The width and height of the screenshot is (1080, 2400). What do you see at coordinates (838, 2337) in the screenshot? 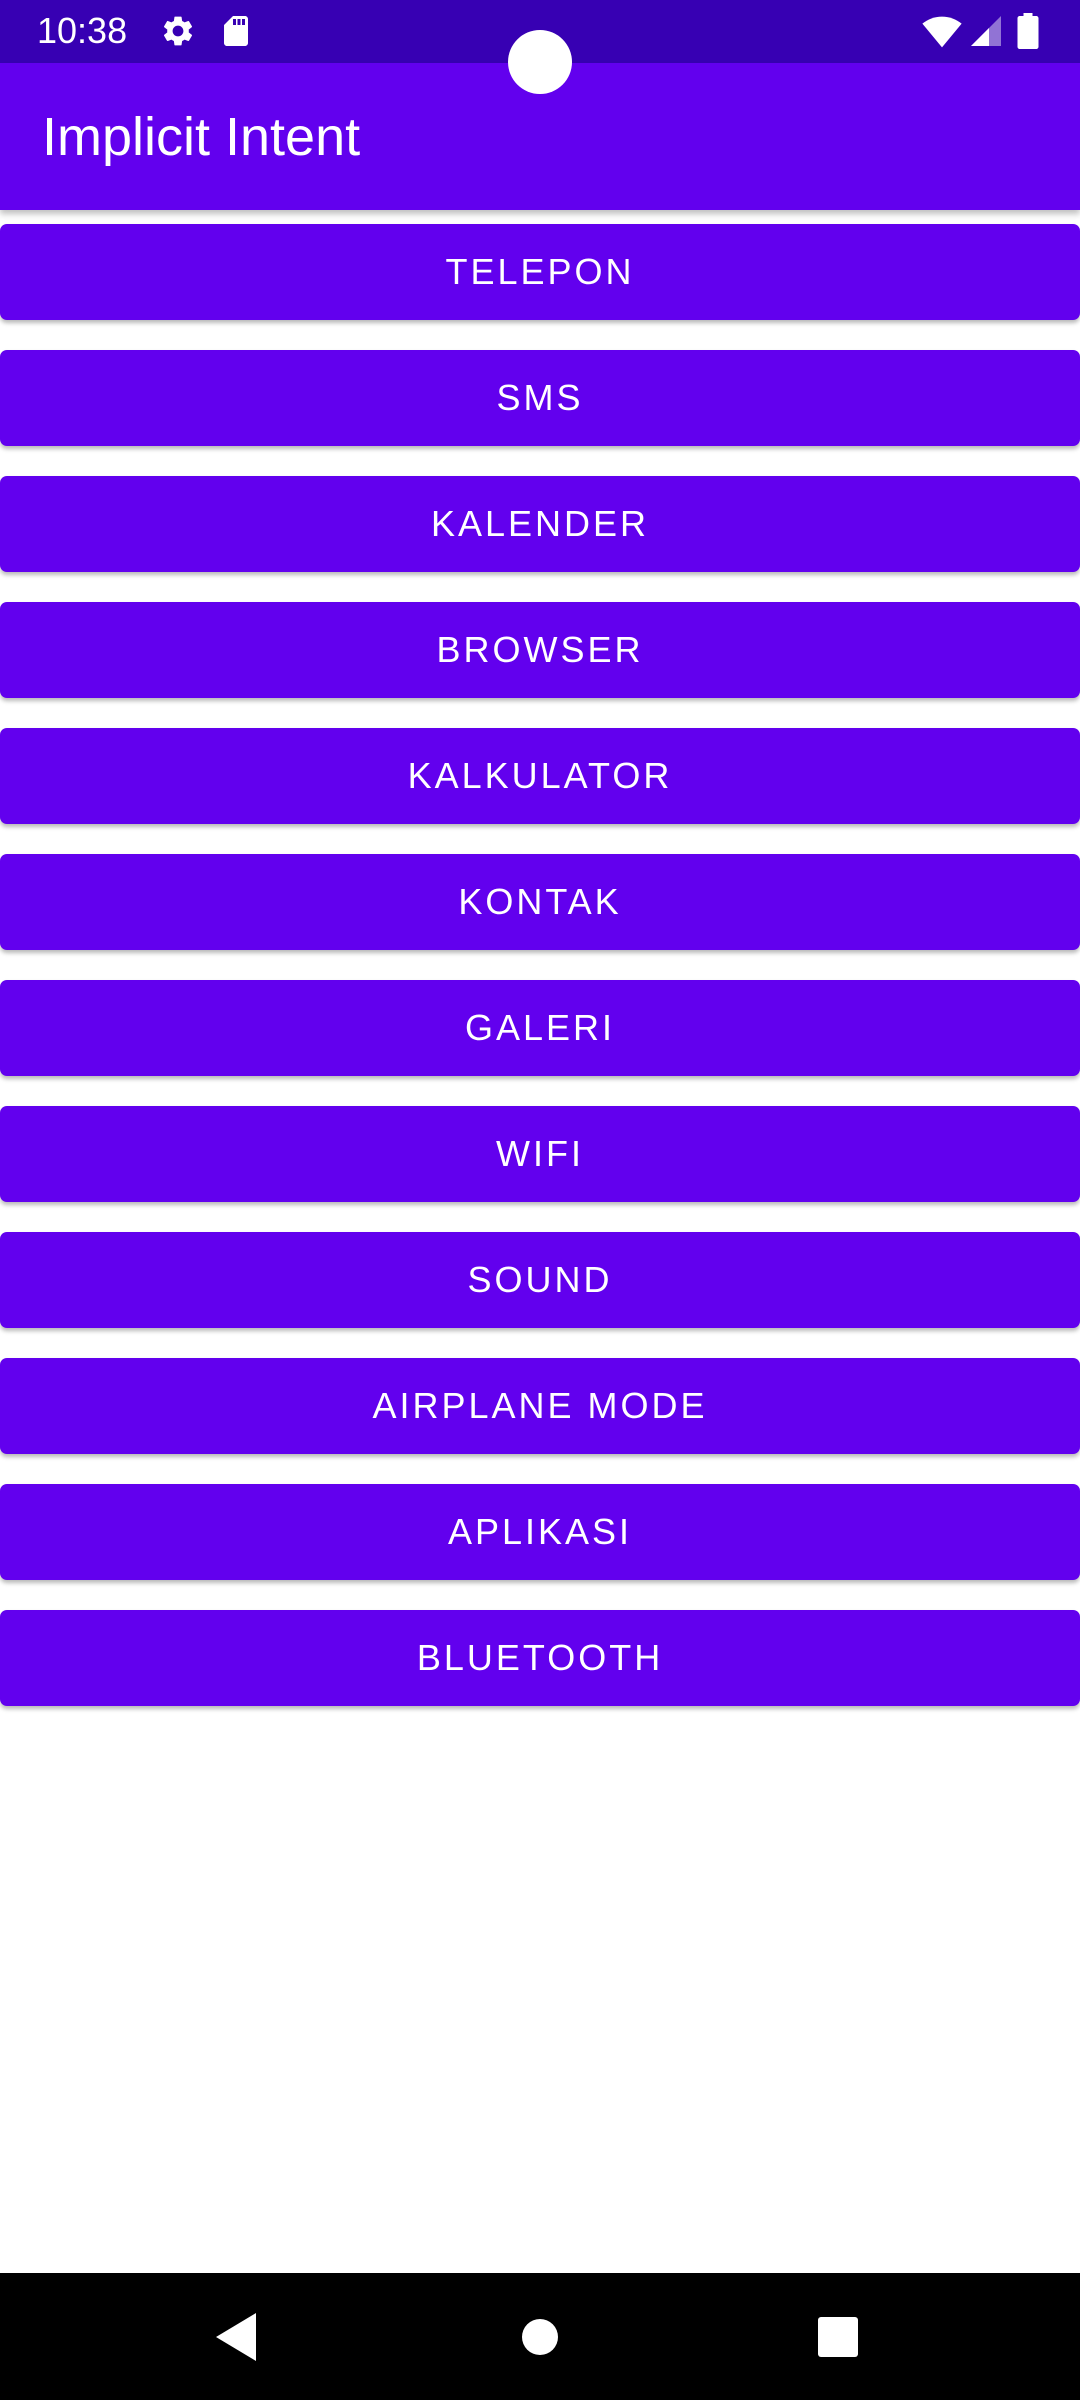
I see `recents-icon` at bounding box center [838, 2337].